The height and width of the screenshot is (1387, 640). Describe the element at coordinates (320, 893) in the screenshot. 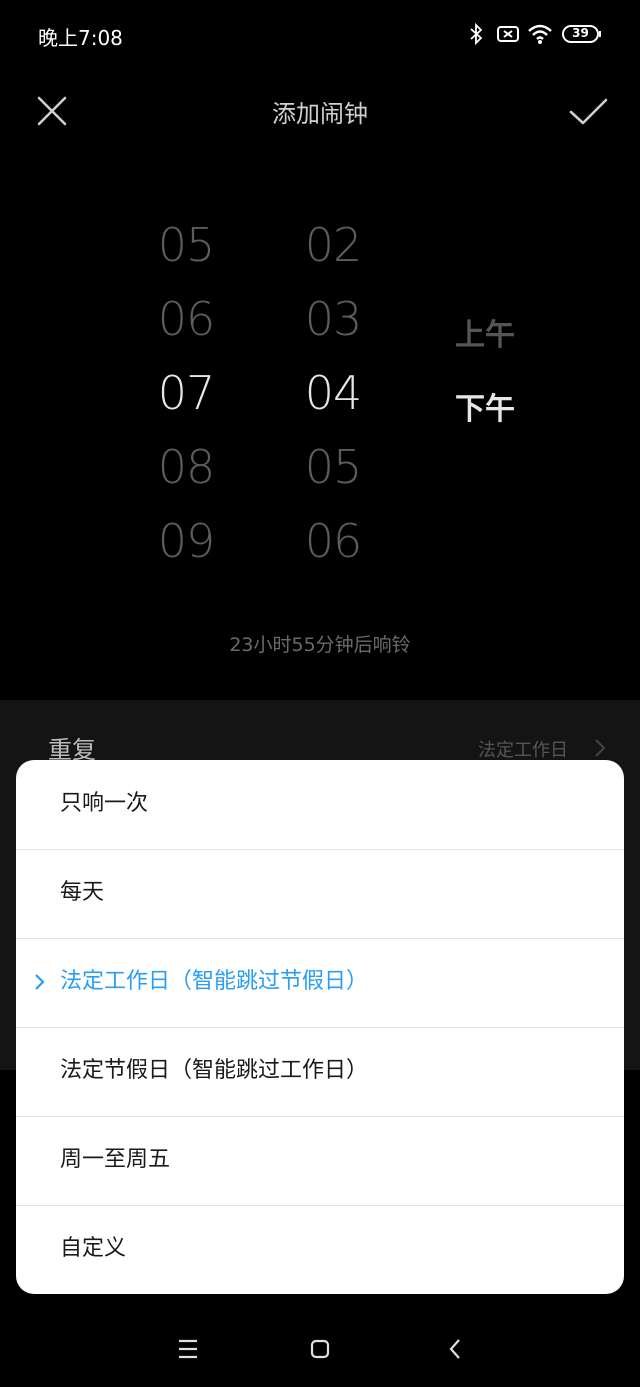

I see `repeat-option-daily: 每天` at that location.